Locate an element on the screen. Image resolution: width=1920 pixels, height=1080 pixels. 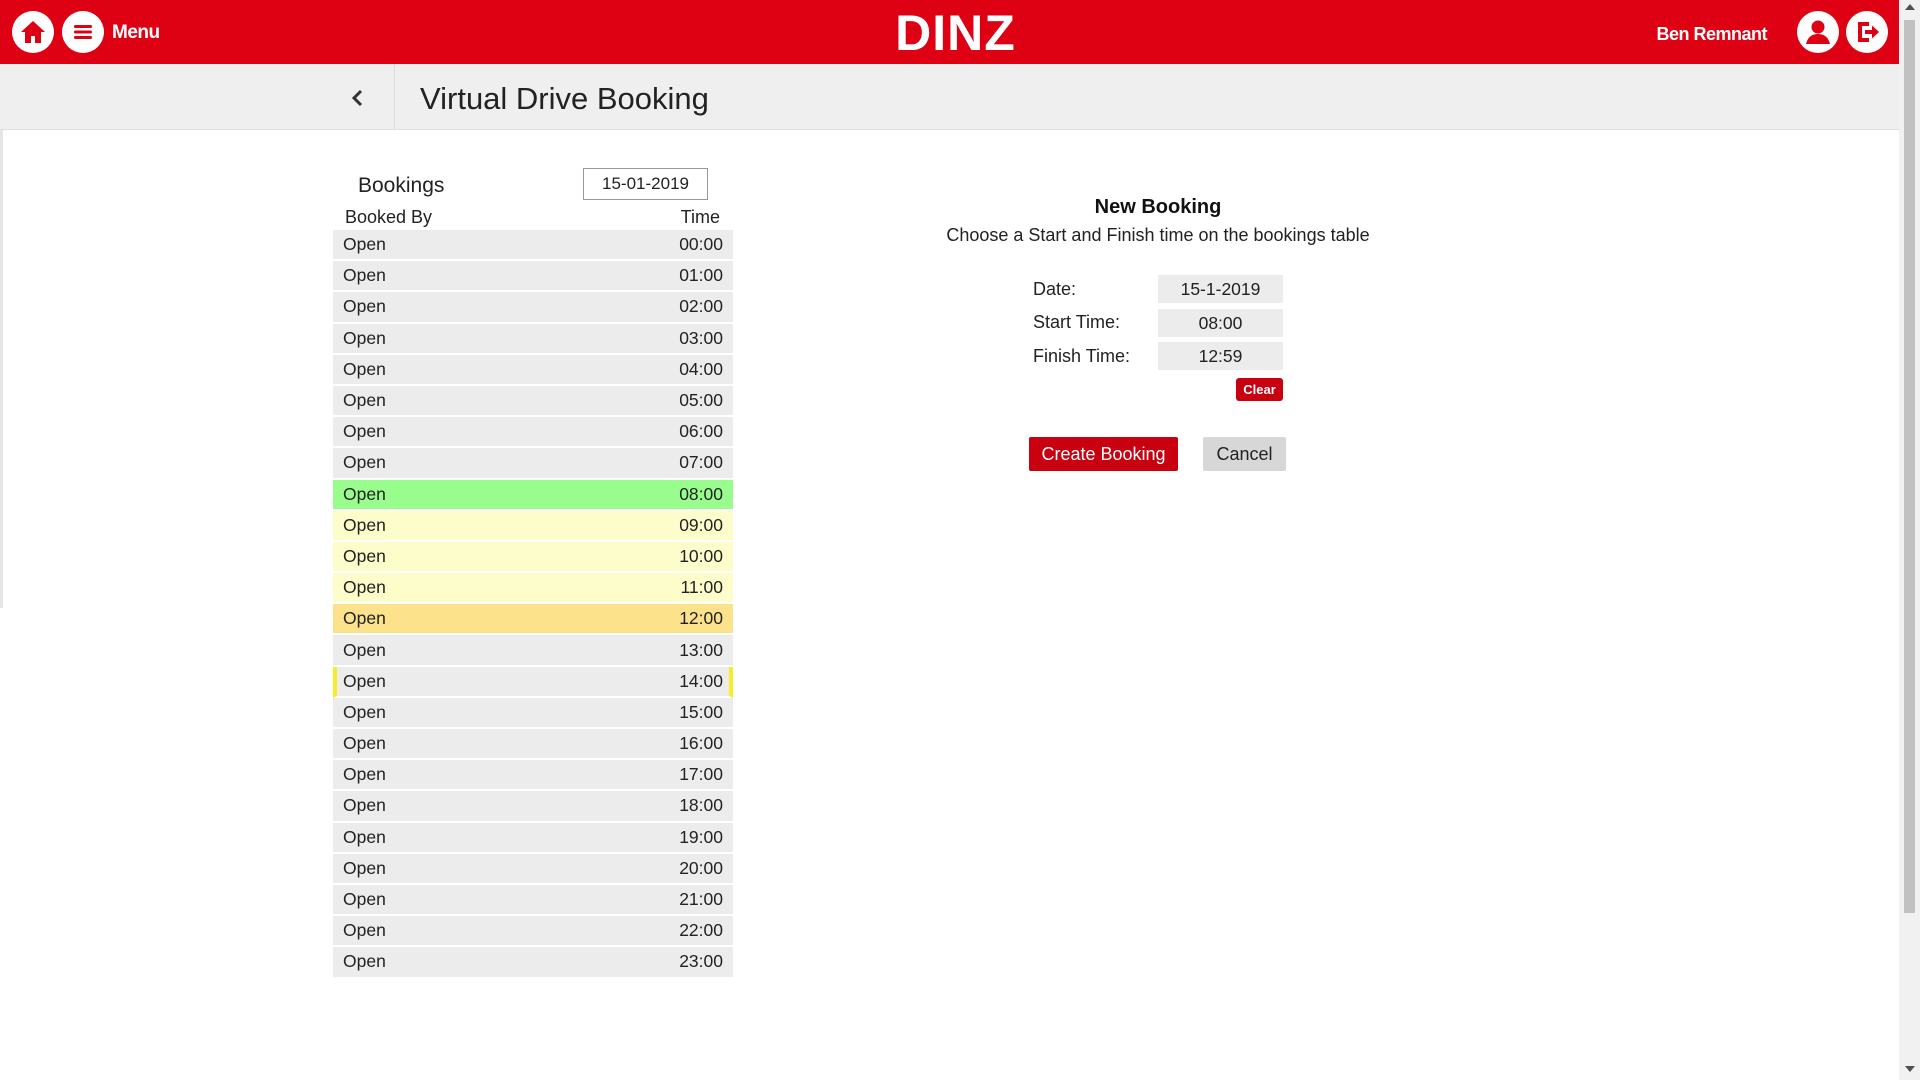
clear-button: Clear is located at coordinates (1259, 389).